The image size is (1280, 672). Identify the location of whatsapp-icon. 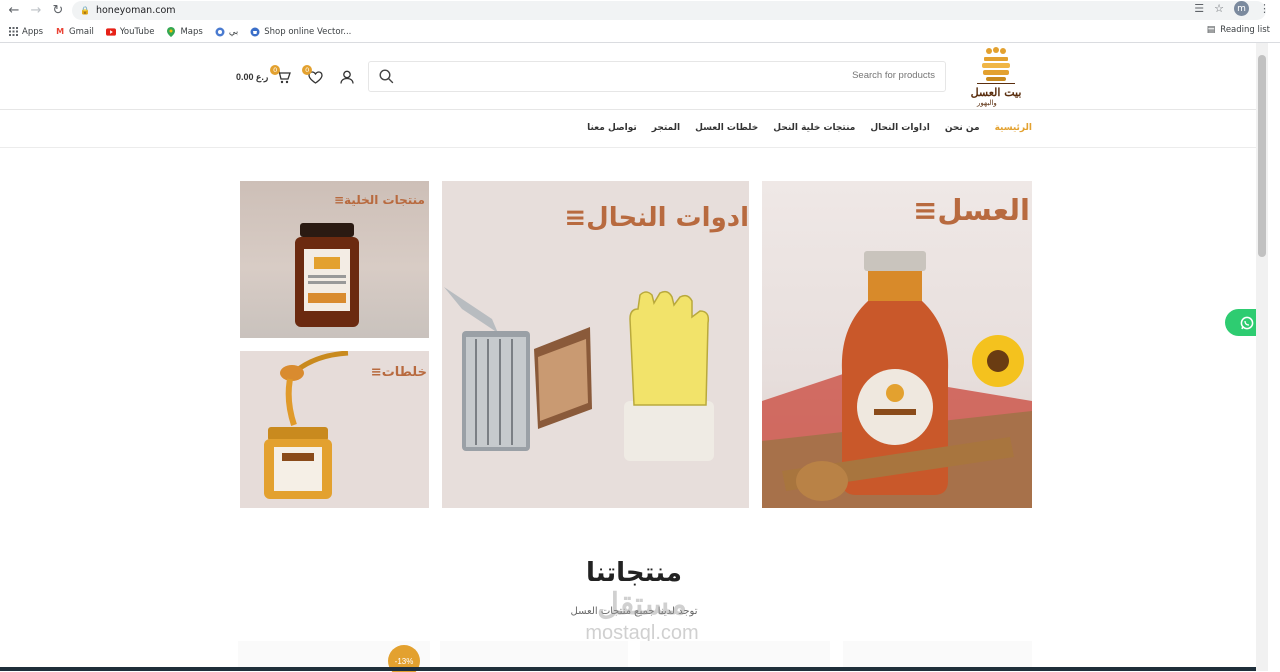
(1246, 322).